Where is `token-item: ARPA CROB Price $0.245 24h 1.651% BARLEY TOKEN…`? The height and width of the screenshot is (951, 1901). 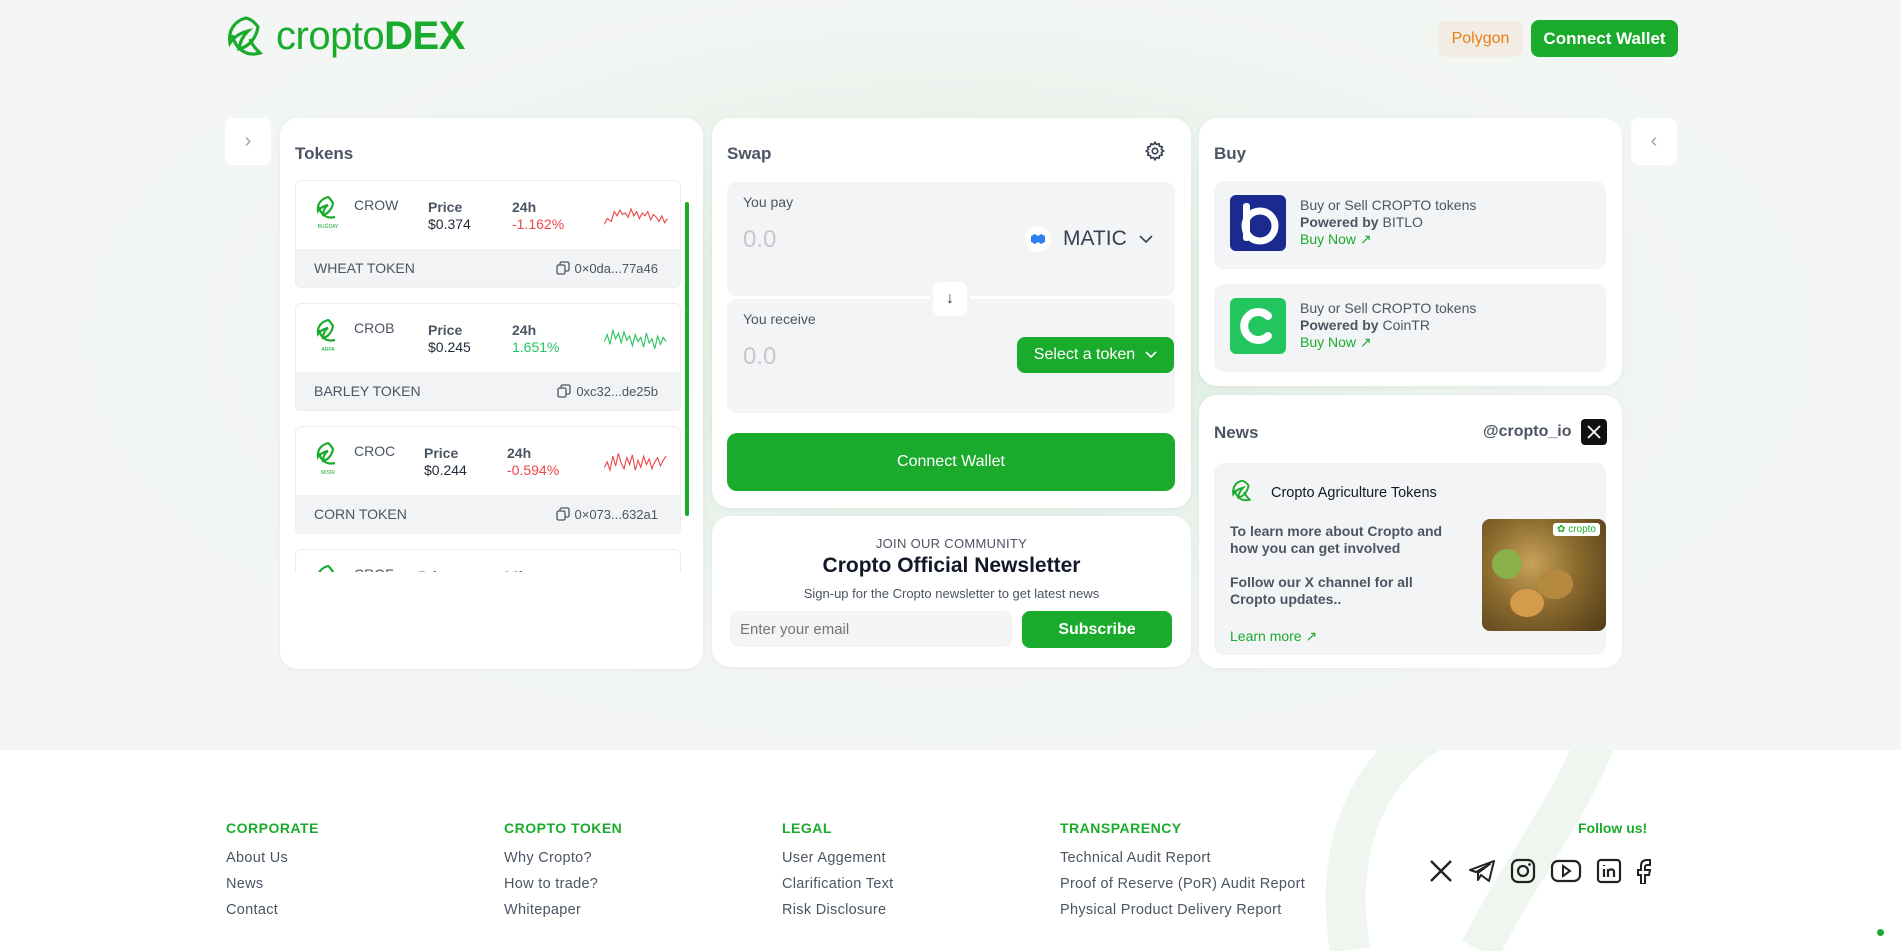 token-item: ARPA CROB Price $0.245 24h 1.651% BARLEY TOKEN… is located at coordinates (488, 357).